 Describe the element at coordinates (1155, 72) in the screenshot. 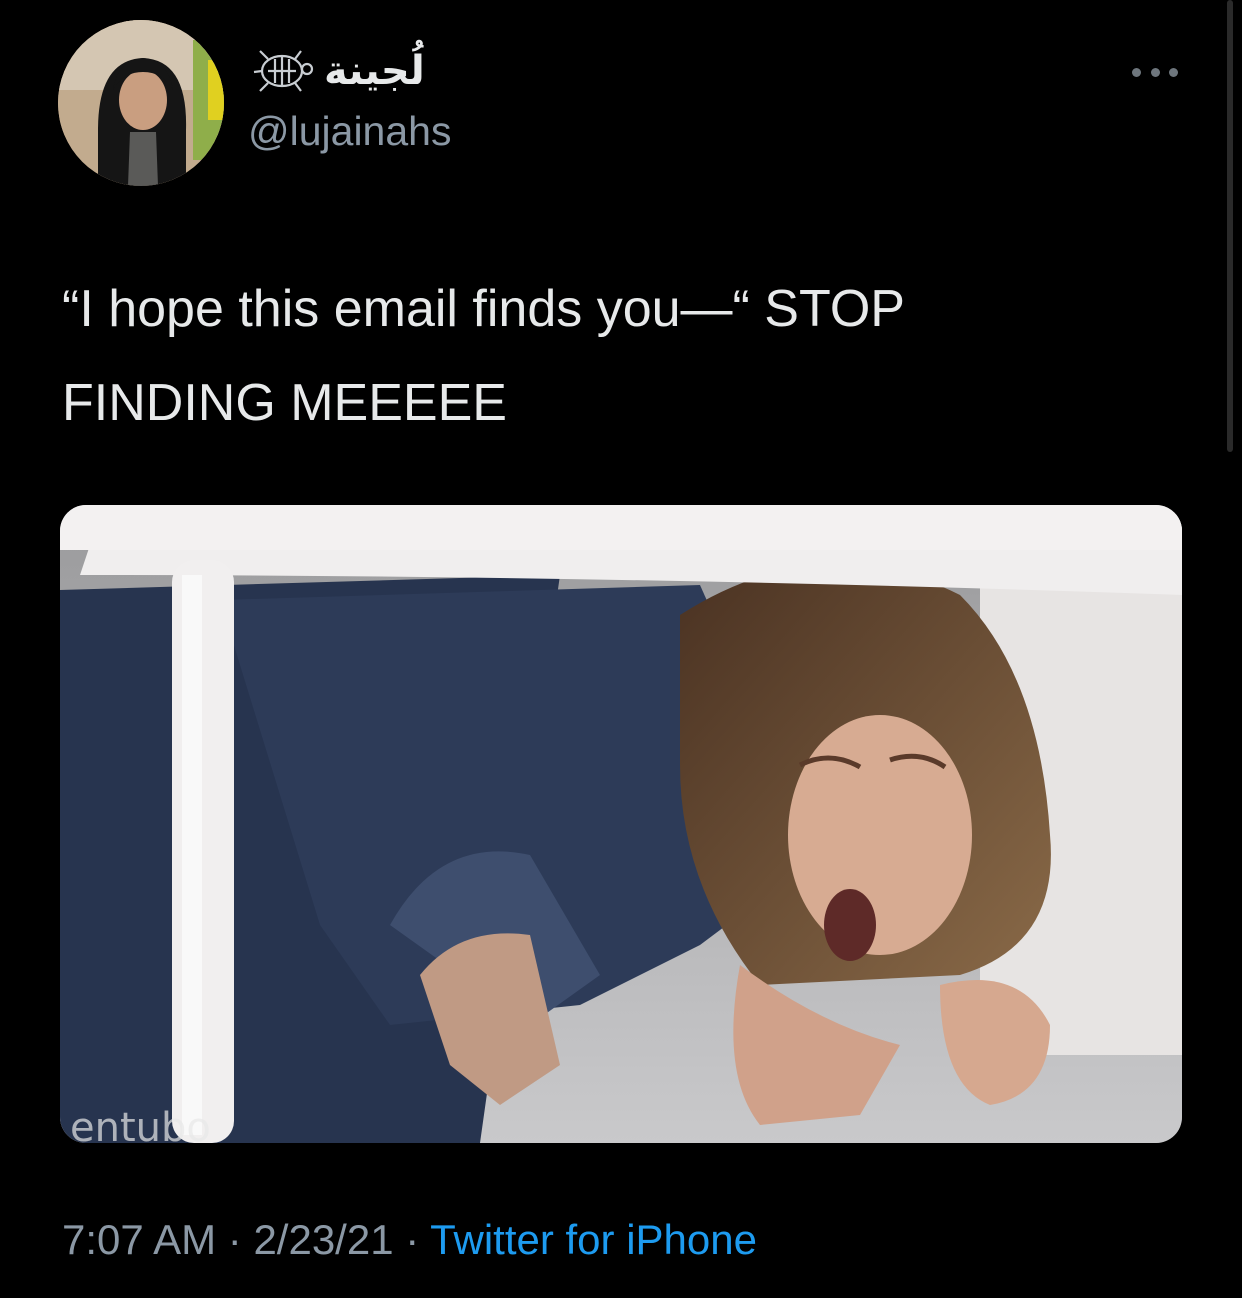

I see `more-options-icon` at that location.